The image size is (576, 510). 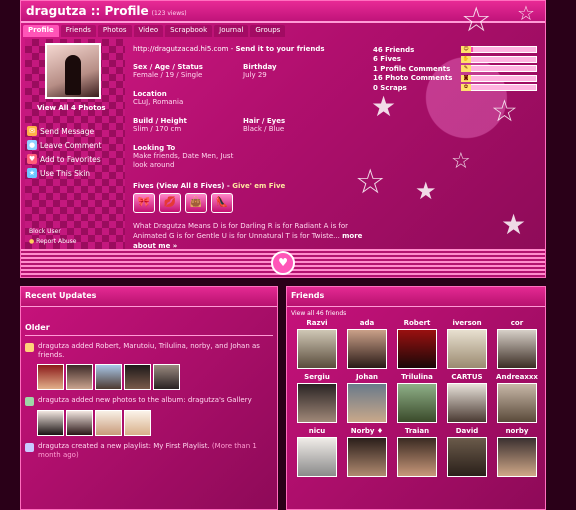 I want to click on tab-photos: Photos, so click(x=114, y=31).